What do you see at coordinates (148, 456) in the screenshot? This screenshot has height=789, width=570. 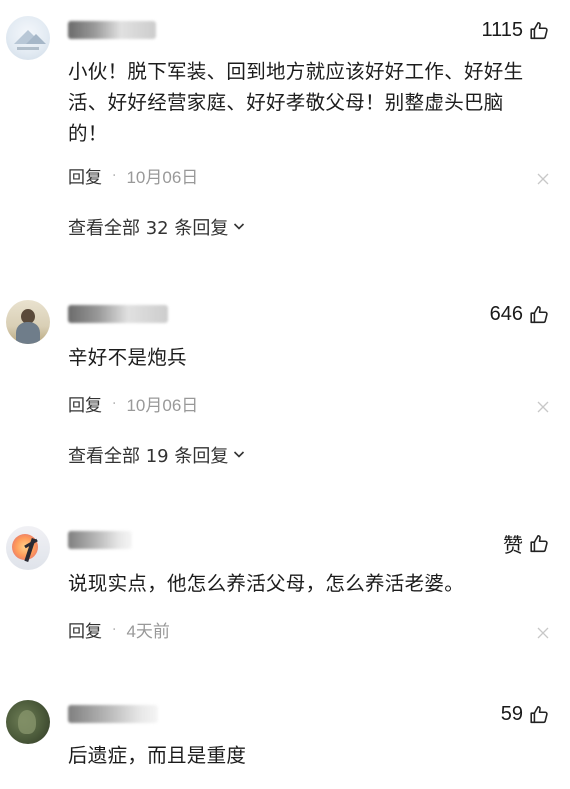 I see `view-all-replies-label: 查看全部 19 条回复` at bounding box center [148, 456].